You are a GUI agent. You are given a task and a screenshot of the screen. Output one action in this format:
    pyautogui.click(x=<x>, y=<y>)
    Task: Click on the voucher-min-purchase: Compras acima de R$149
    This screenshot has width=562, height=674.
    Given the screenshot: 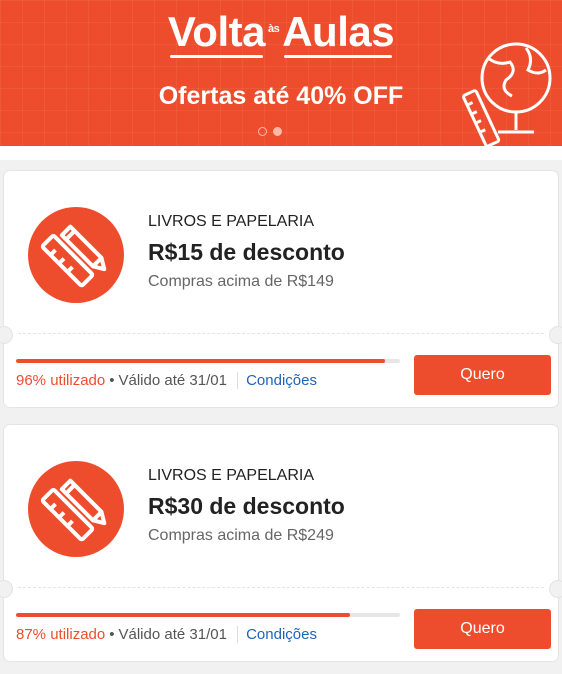 What is the action you would take?
    pyautogui.click(x=241, y=281)
    